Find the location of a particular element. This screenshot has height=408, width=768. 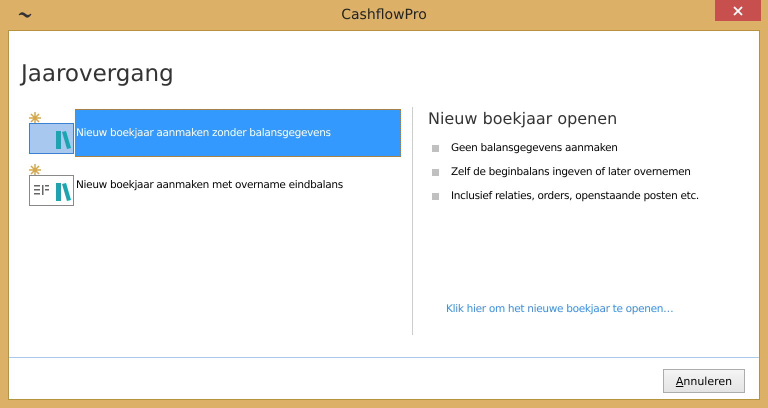

ledger-icon is located at coordinates (51, 185).